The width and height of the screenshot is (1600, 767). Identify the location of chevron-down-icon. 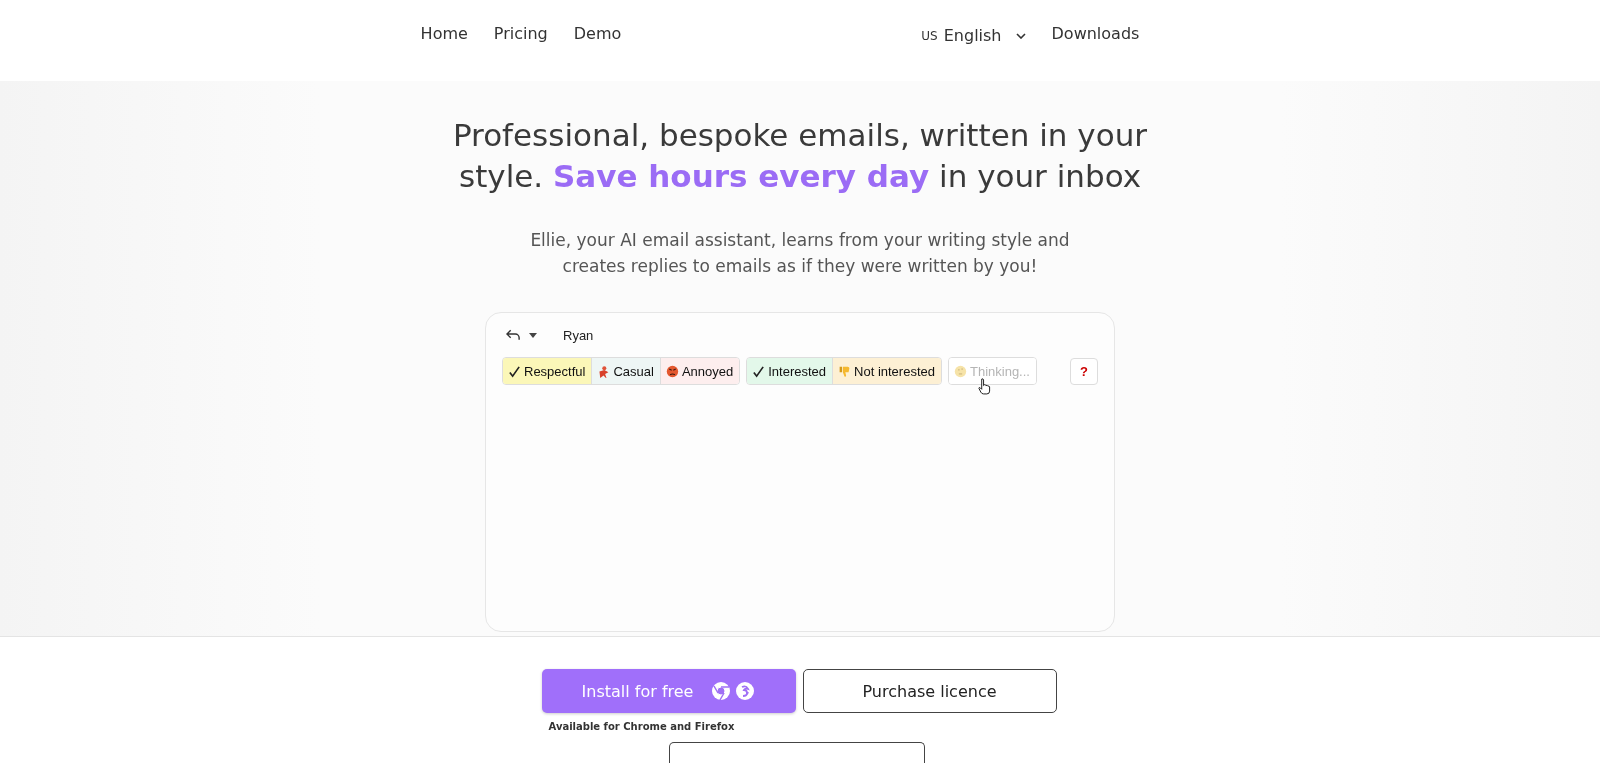
(1020, 35).